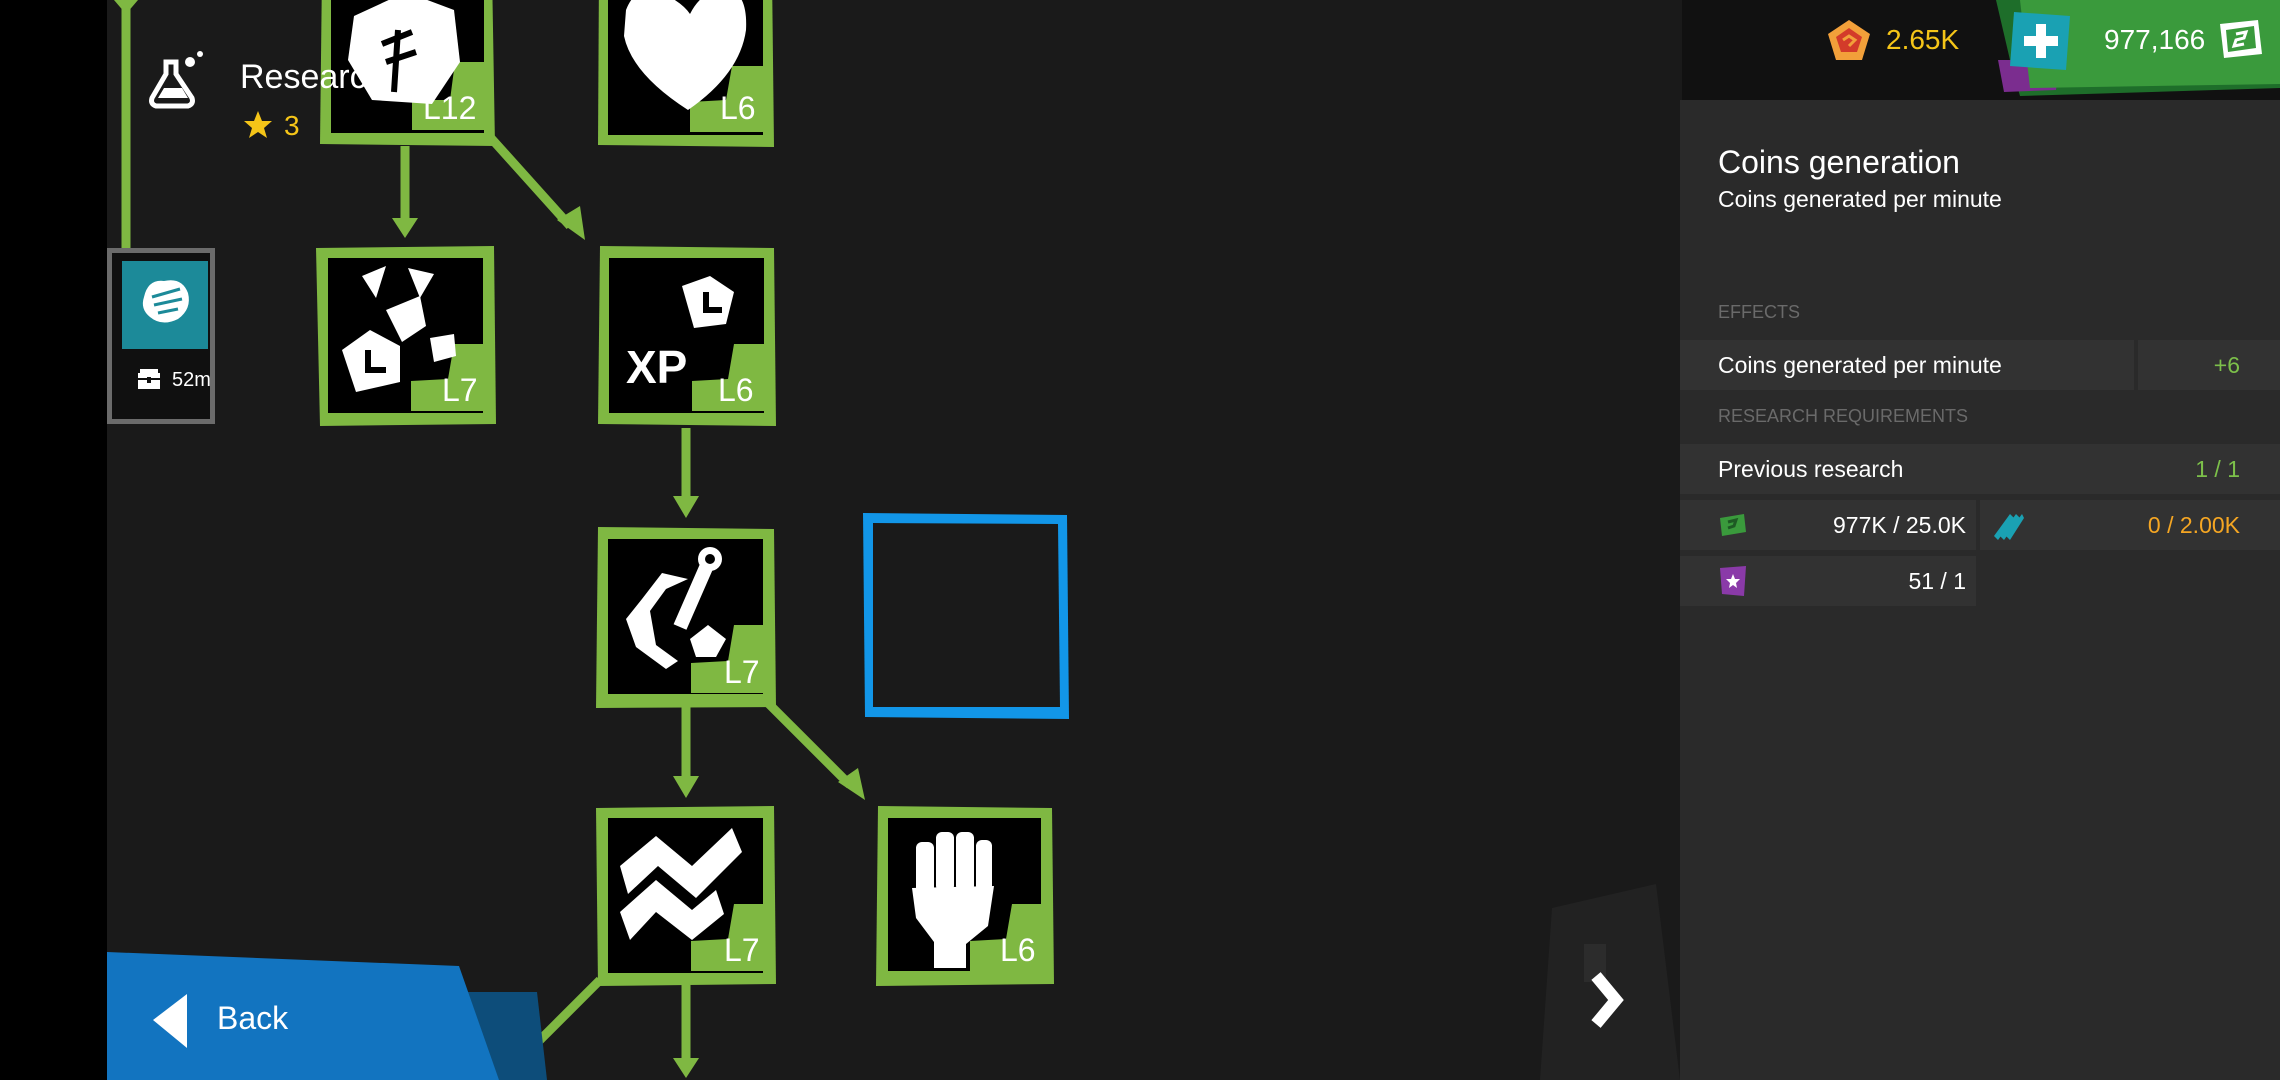  Describe the element at coordinates (2226, 365) in the screenshot. I see `effect-value: +6` at that location.